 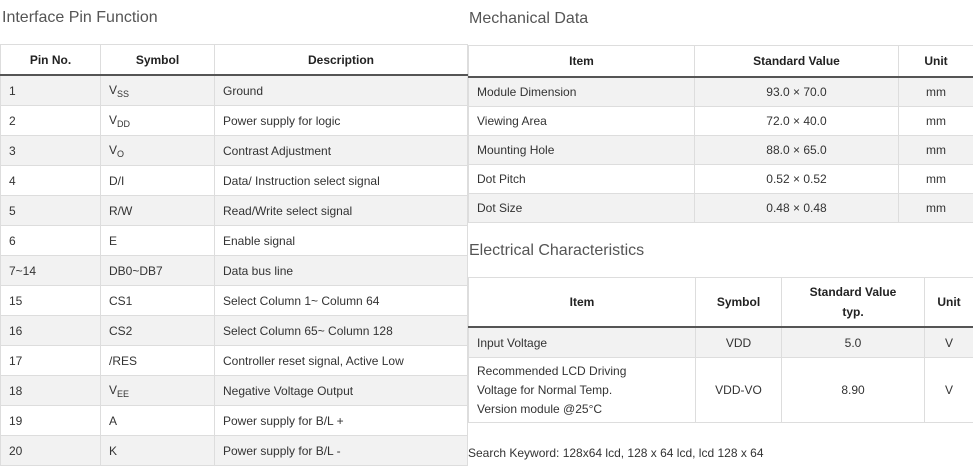 What do you see at coordinates (123, 124) in the screenshot?
I see `pin-symbol-subscript: DD` at bounding box center [123, 124].